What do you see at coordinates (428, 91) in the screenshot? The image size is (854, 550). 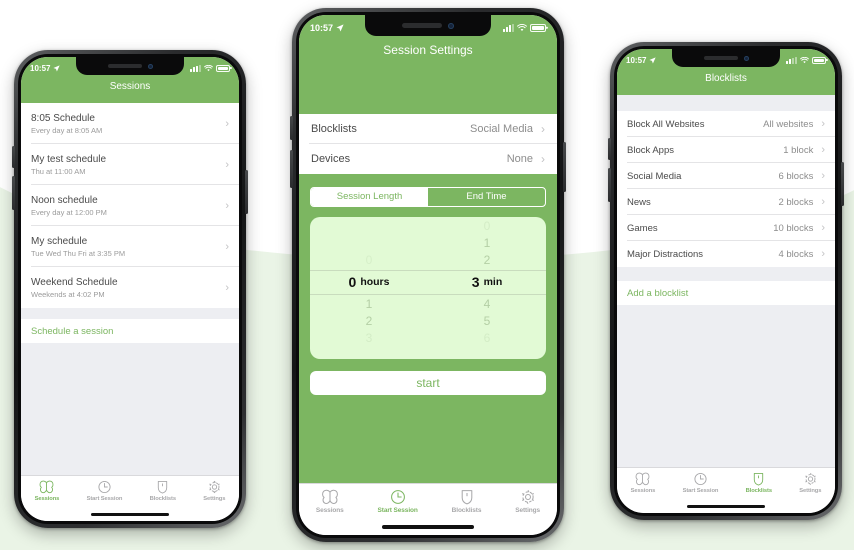 I see `header-spacer` at bounding box center [428, 91].